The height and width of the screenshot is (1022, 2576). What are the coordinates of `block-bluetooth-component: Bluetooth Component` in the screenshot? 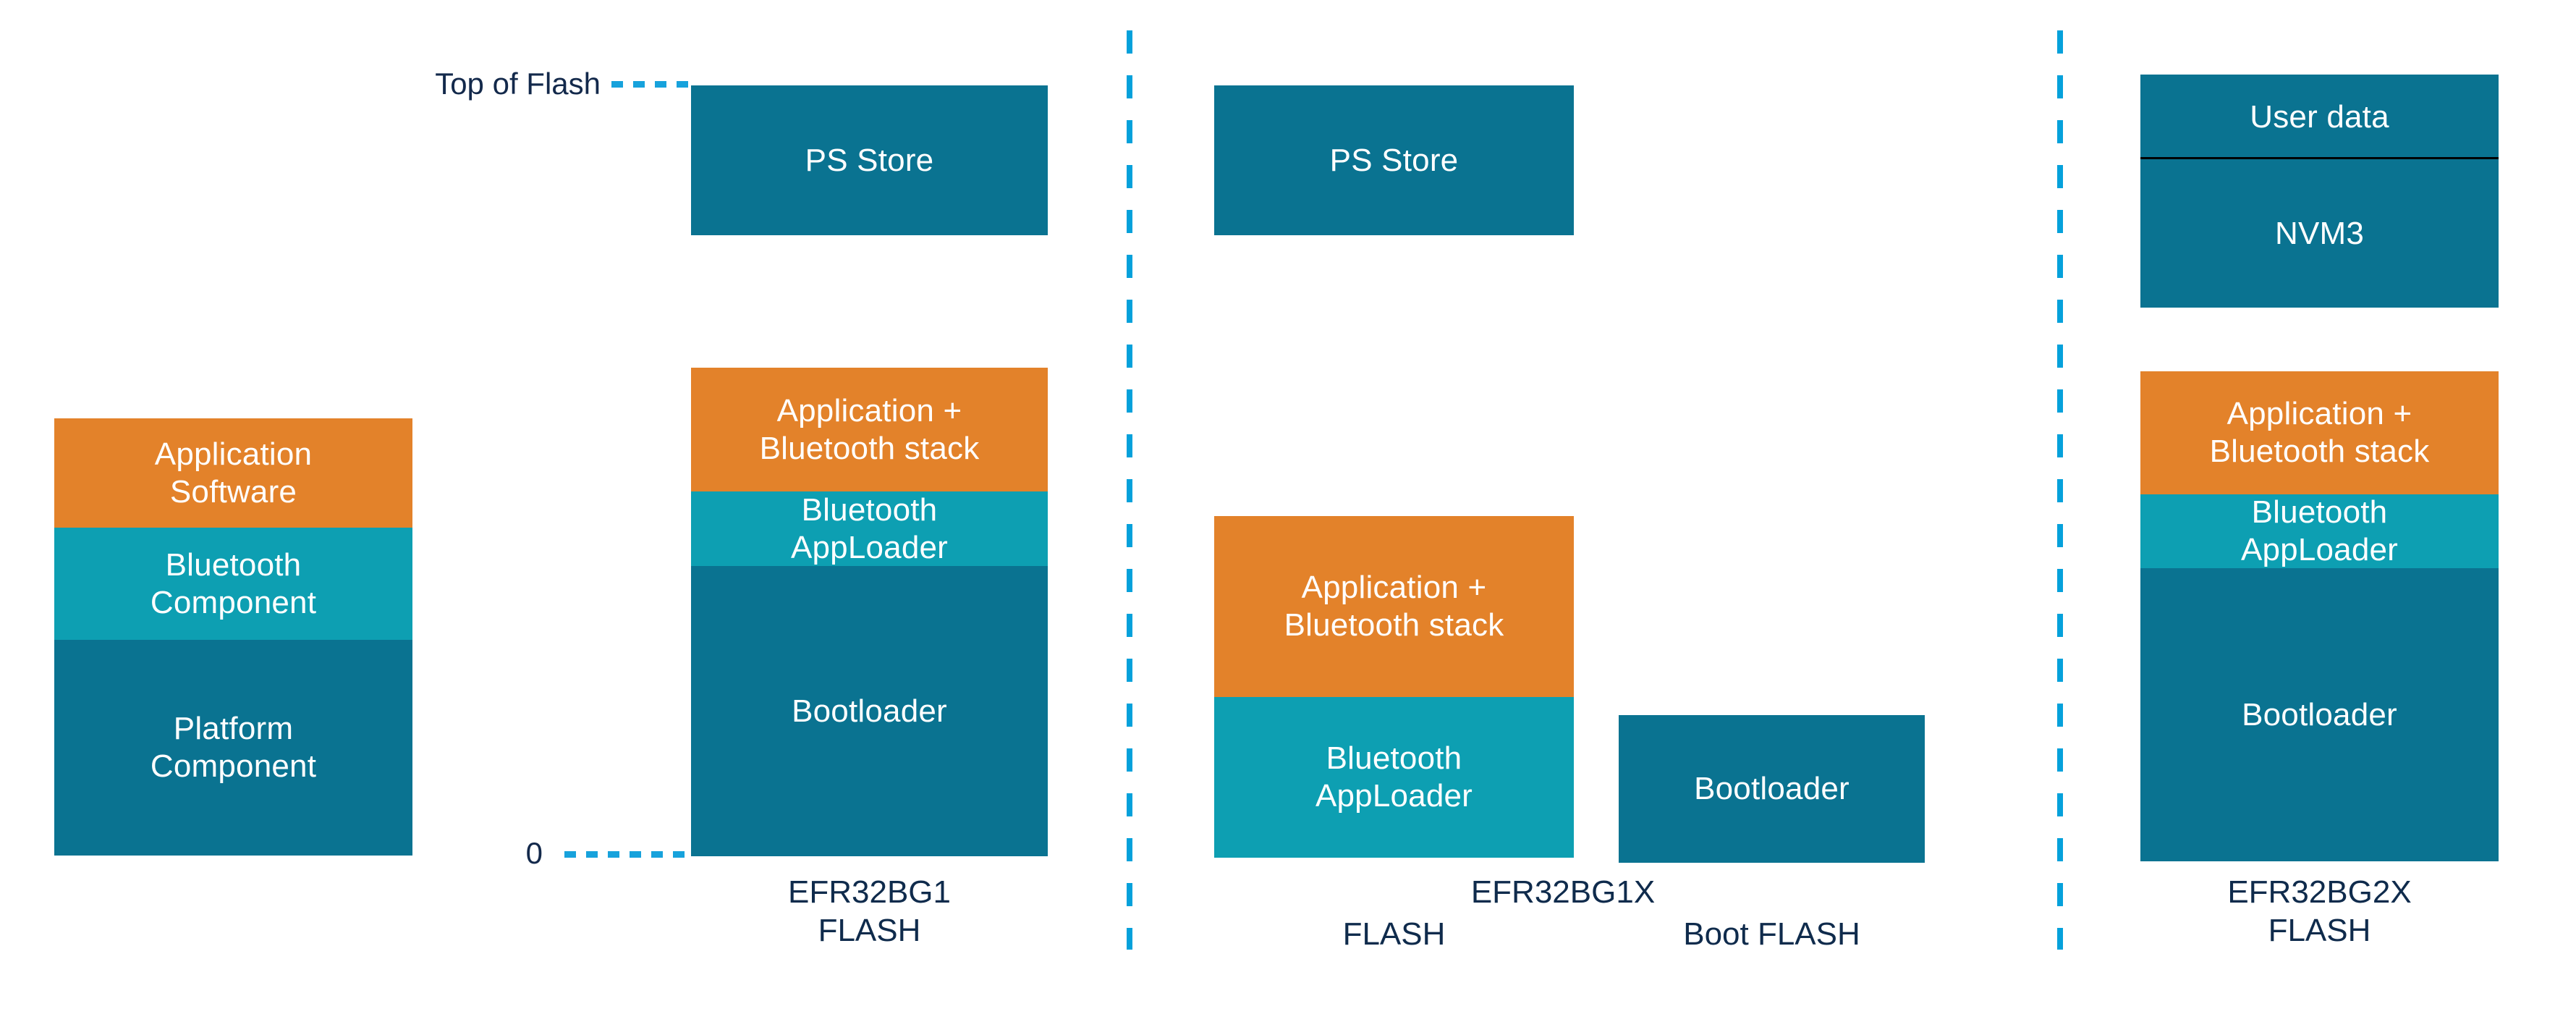 It's located at (233, 584).